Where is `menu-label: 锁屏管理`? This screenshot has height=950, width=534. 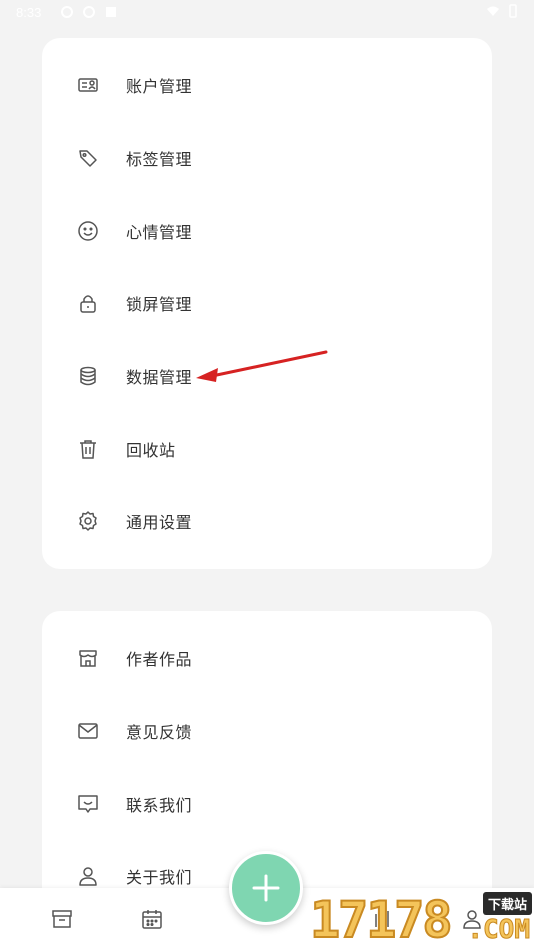
menu-label: 锁屏管理 is located at coordinates (159, 304).